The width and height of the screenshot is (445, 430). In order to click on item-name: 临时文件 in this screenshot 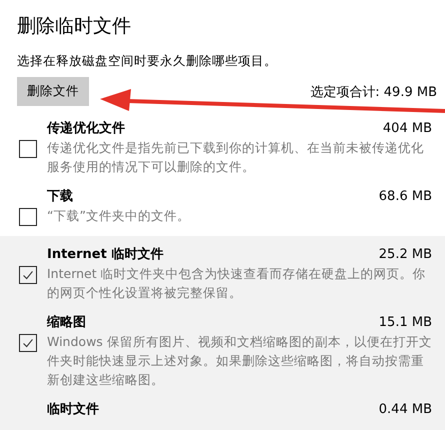, I will do `click(73, 409)`.